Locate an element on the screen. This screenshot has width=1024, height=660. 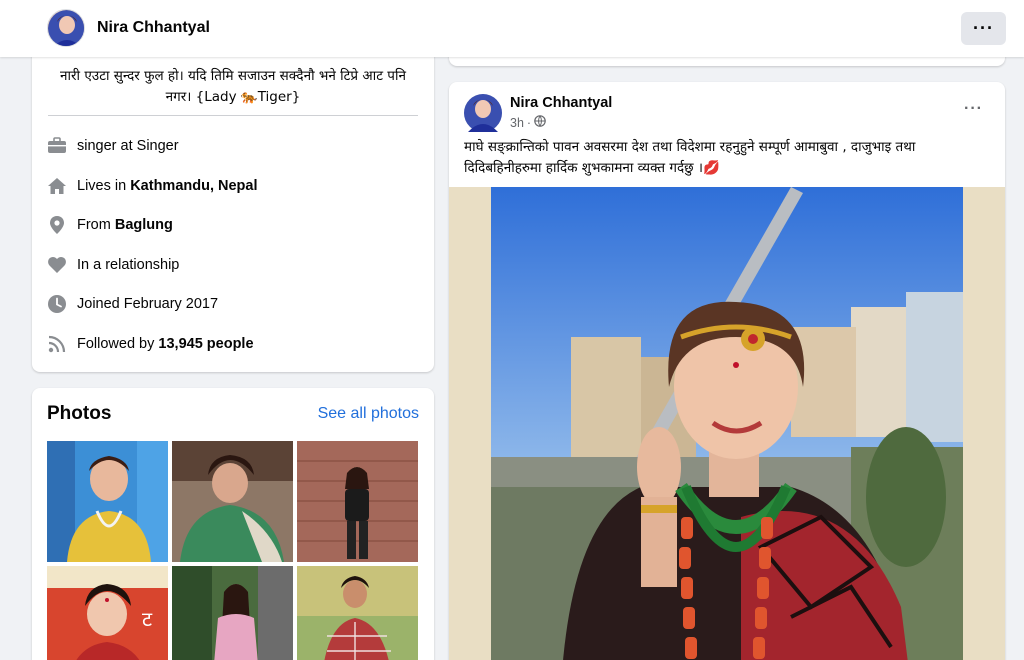
intro-work-text: singer at Singer is located at coordinates (128, 146).